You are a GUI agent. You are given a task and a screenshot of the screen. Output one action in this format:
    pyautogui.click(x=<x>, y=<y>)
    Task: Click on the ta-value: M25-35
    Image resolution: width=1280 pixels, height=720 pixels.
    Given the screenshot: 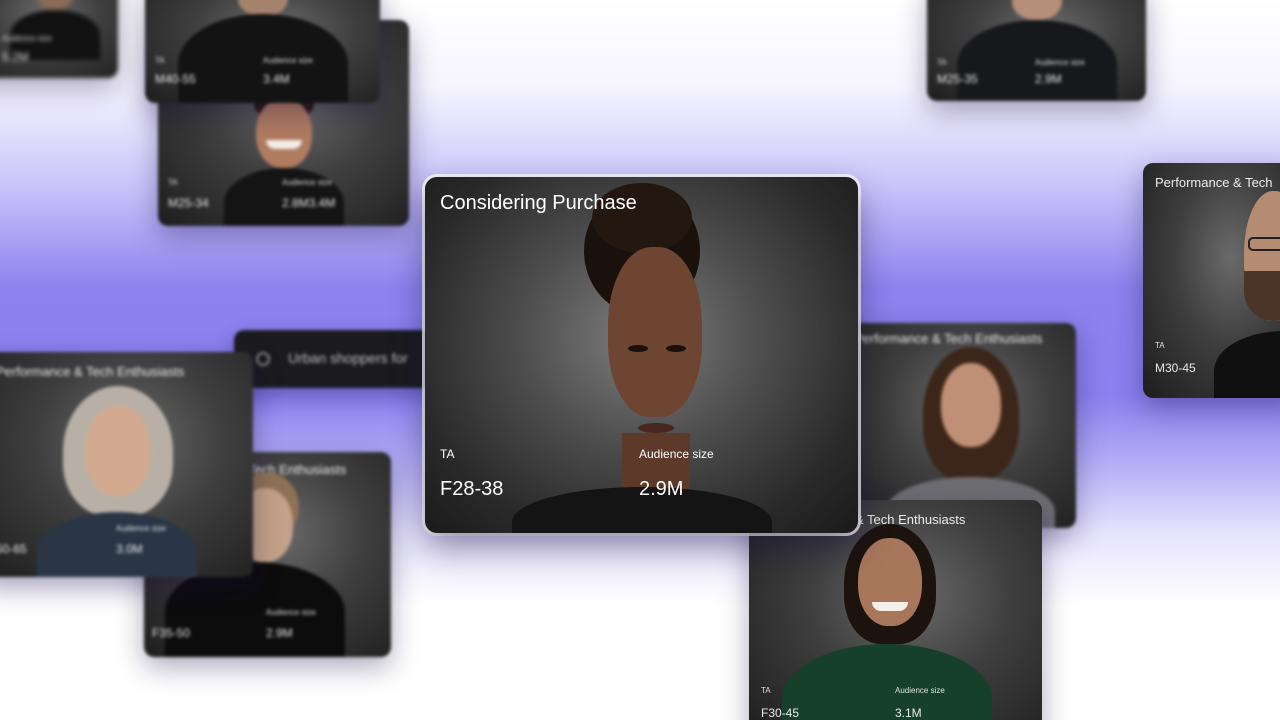 What is the action you would take?
    pyautogui.click(x=957, y=79)
    